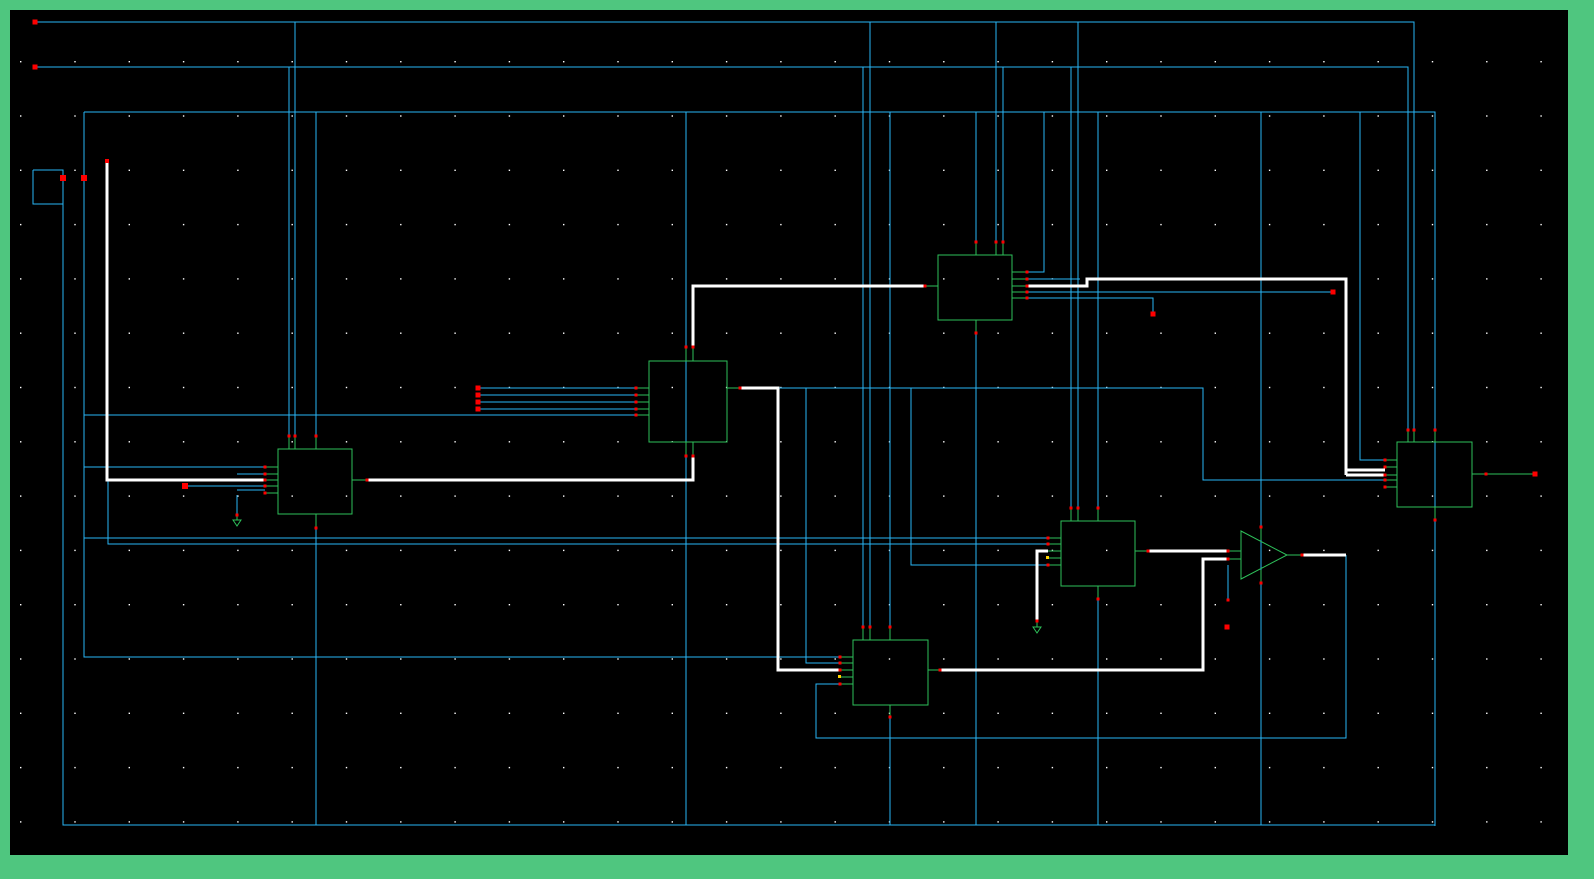  What do you see at coordinates (822, 526) in the screenshot?
I see `wire-v806` at bounding box center [822, 526].